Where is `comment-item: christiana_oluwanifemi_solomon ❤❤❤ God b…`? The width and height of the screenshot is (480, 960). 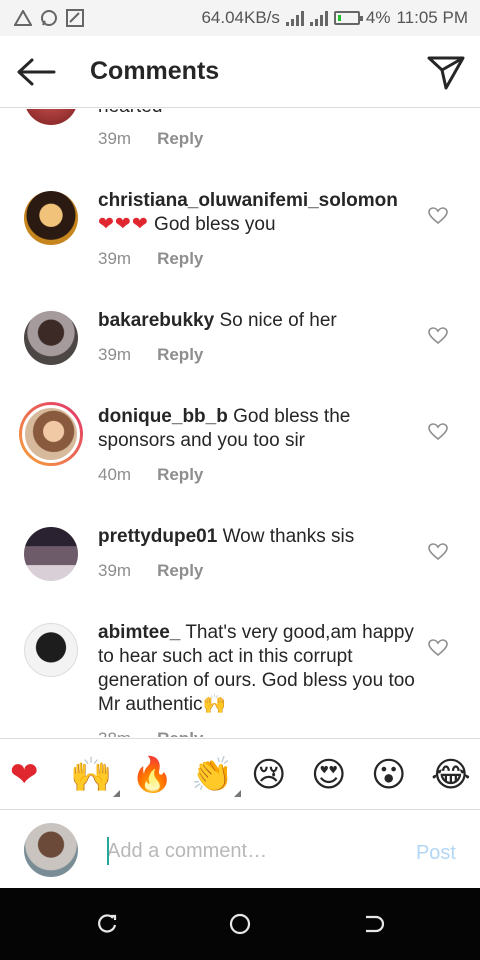 comment-item: christiana_oluwanifemi_solomon ❤❤❤ God b… is located at coordinates (240, 239).